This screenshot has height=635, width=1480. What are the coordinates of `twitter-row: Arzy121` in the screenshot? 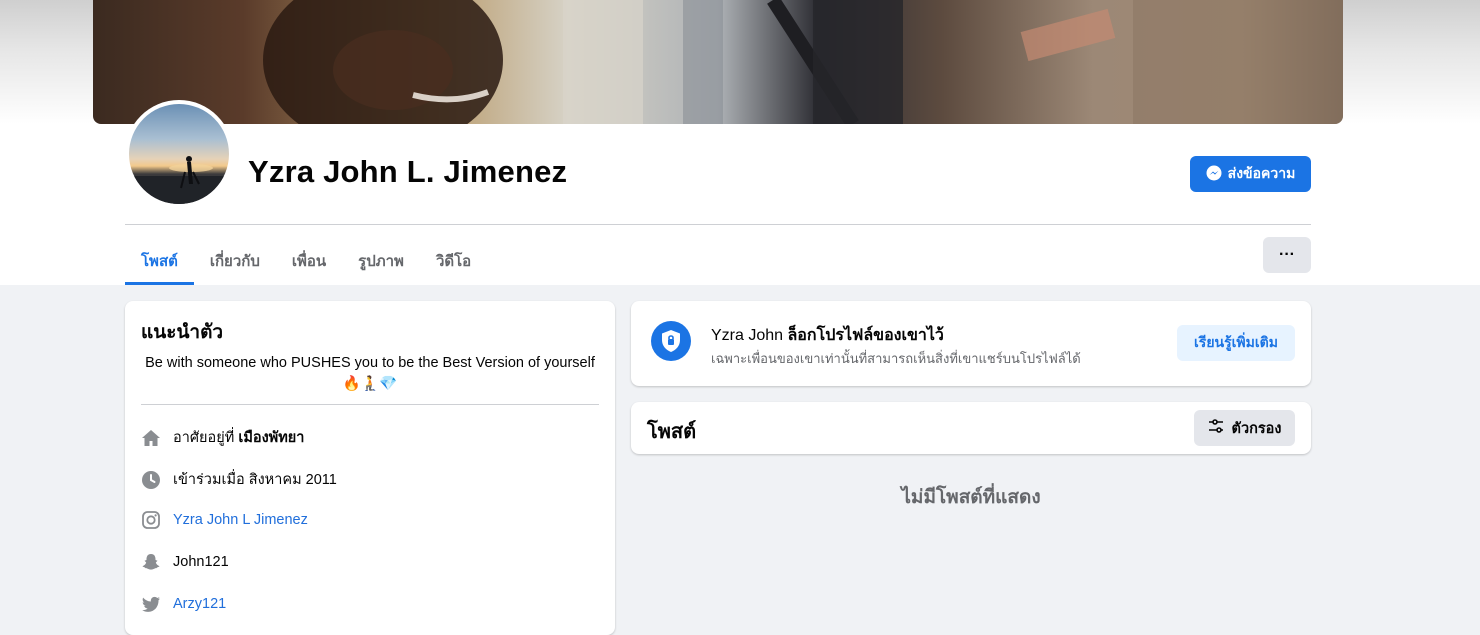 It's located at (183, 604).